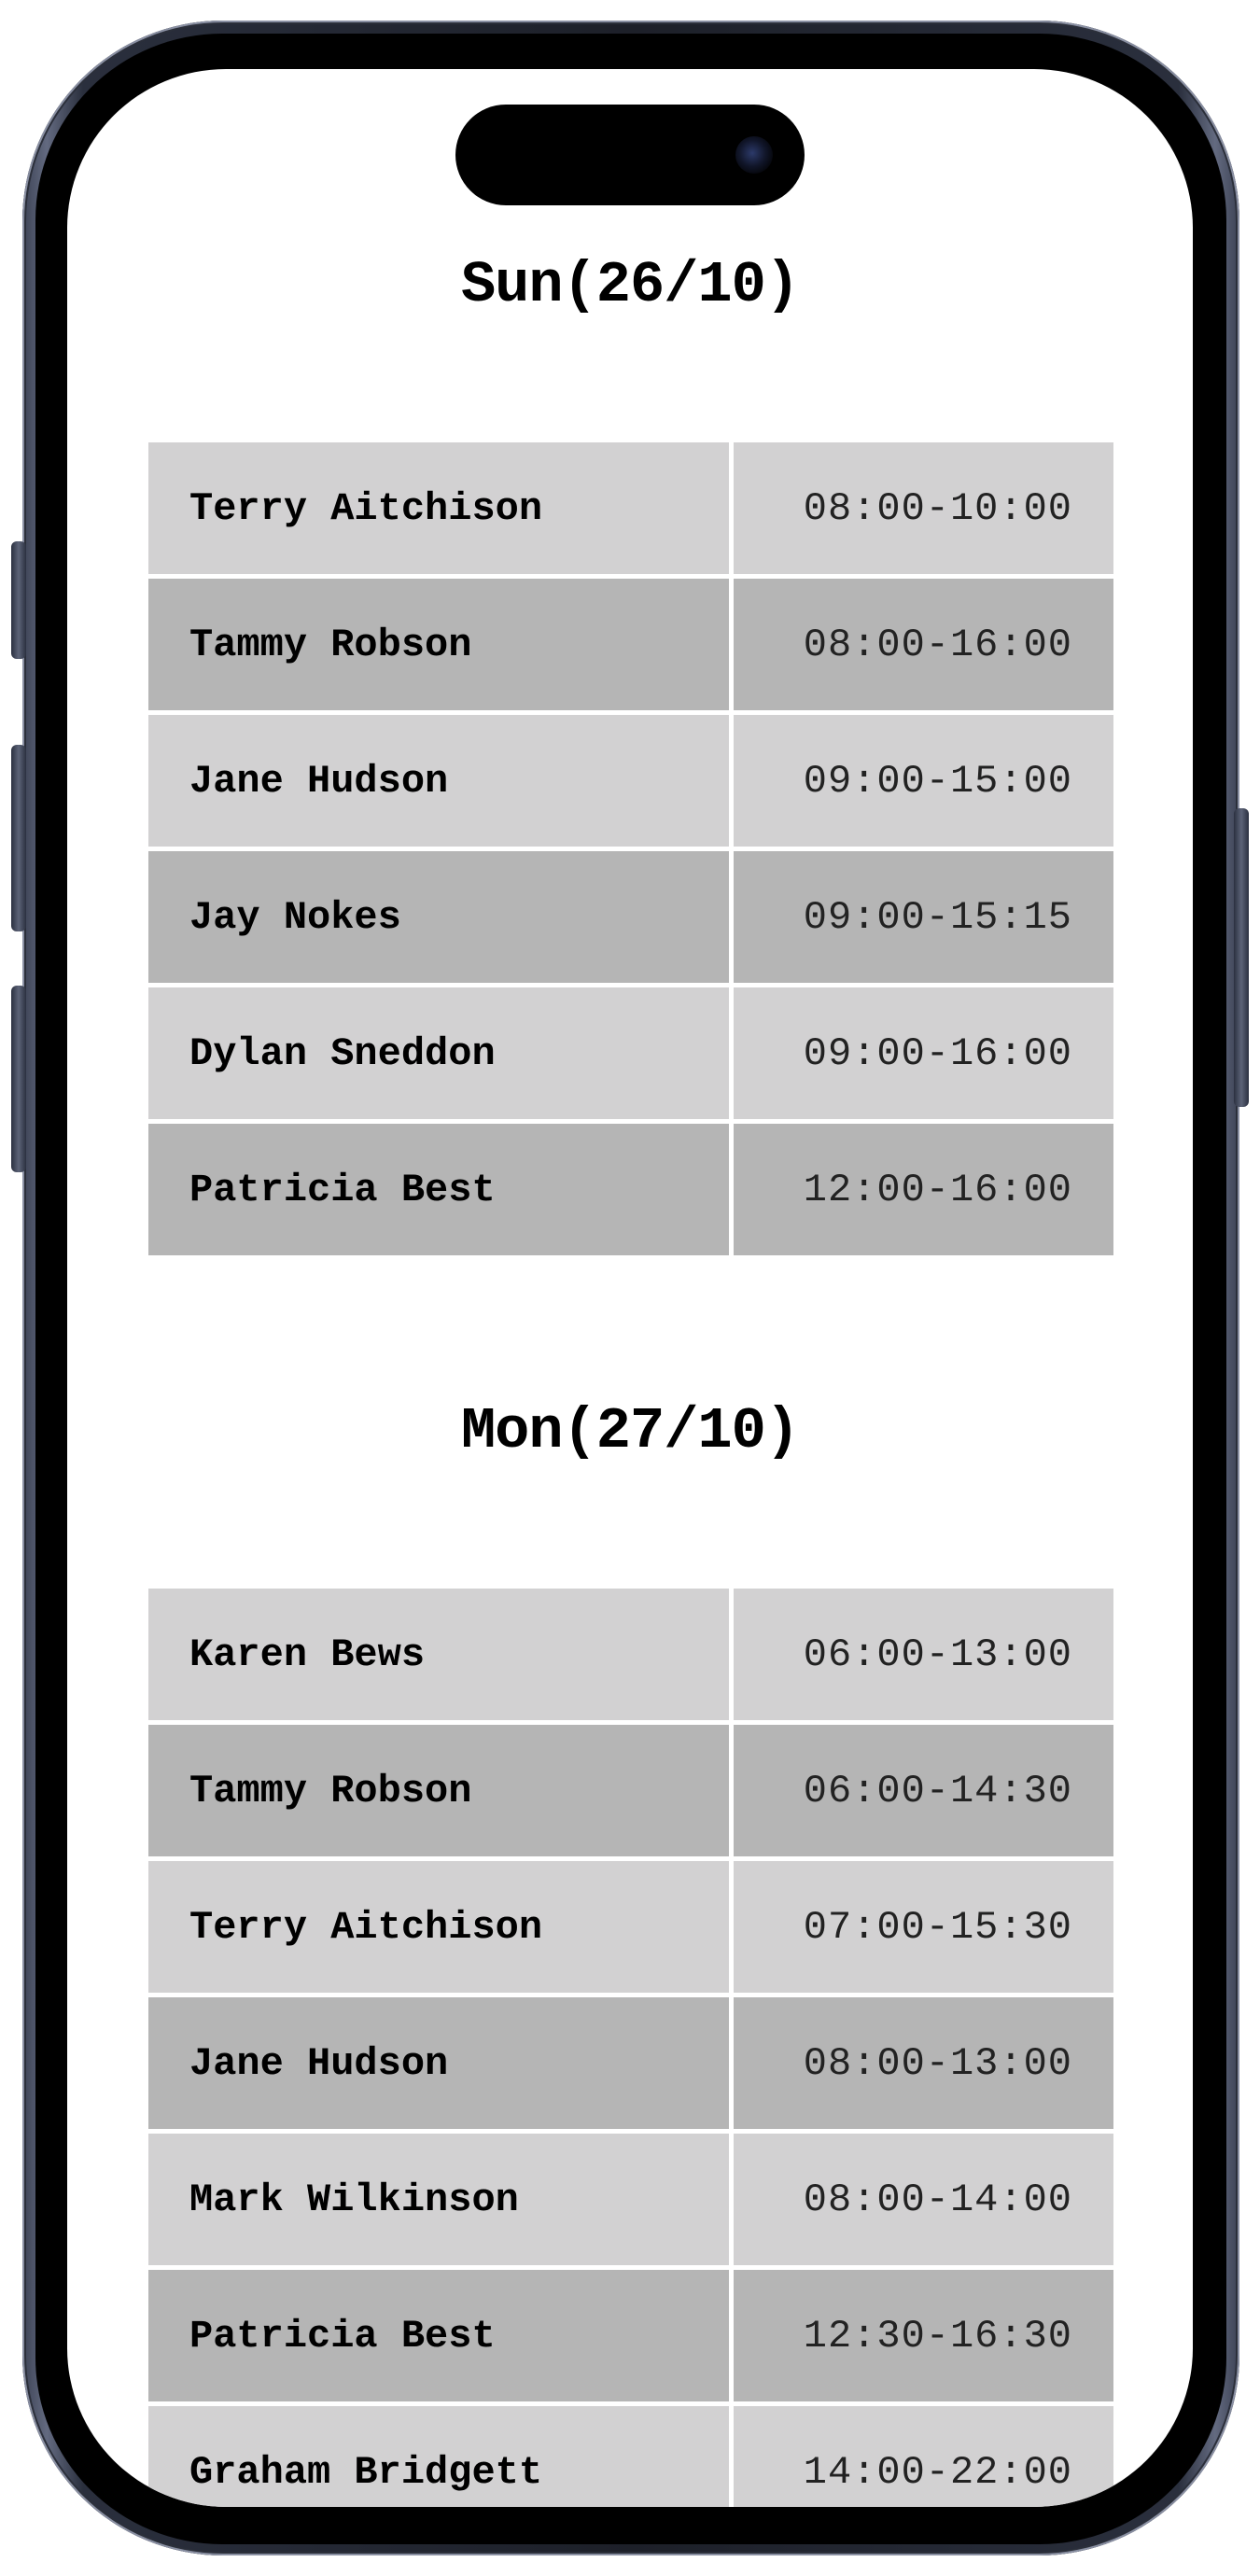 The height and width of the screenshot is (2576, 1260). I want to click on front-camera-icon, so click(754, 155).